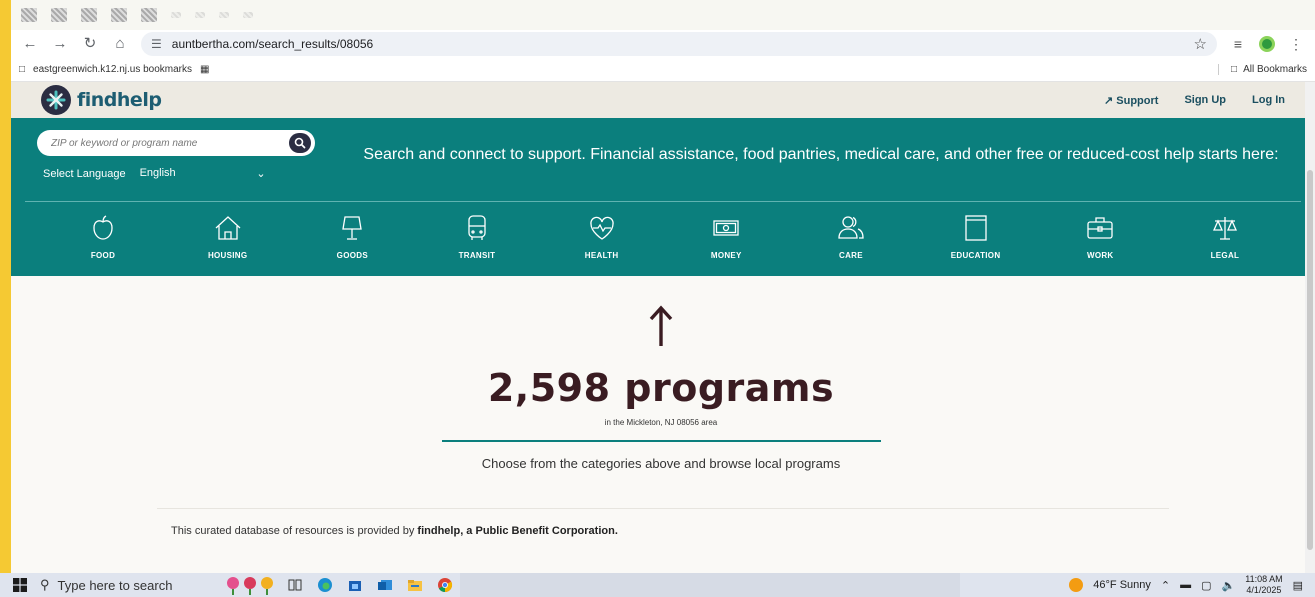 The image size is (1315, 597). Describe the element at coordinates (851, 227) in the screenshot. I see `people-icon` at that location.